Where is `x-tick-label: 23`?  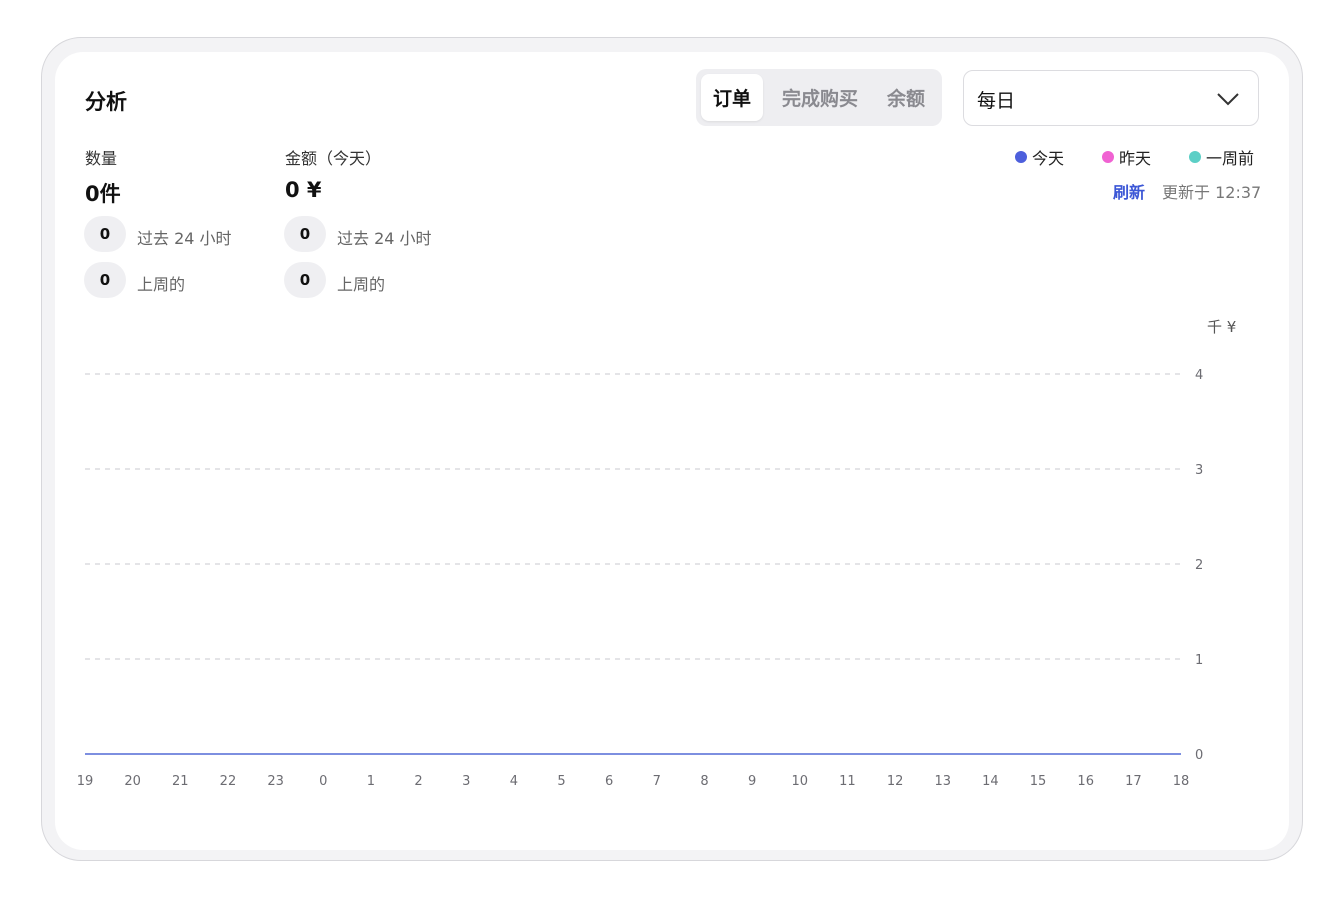
x-tick-label: 23 is located at coordinates (275, 781).